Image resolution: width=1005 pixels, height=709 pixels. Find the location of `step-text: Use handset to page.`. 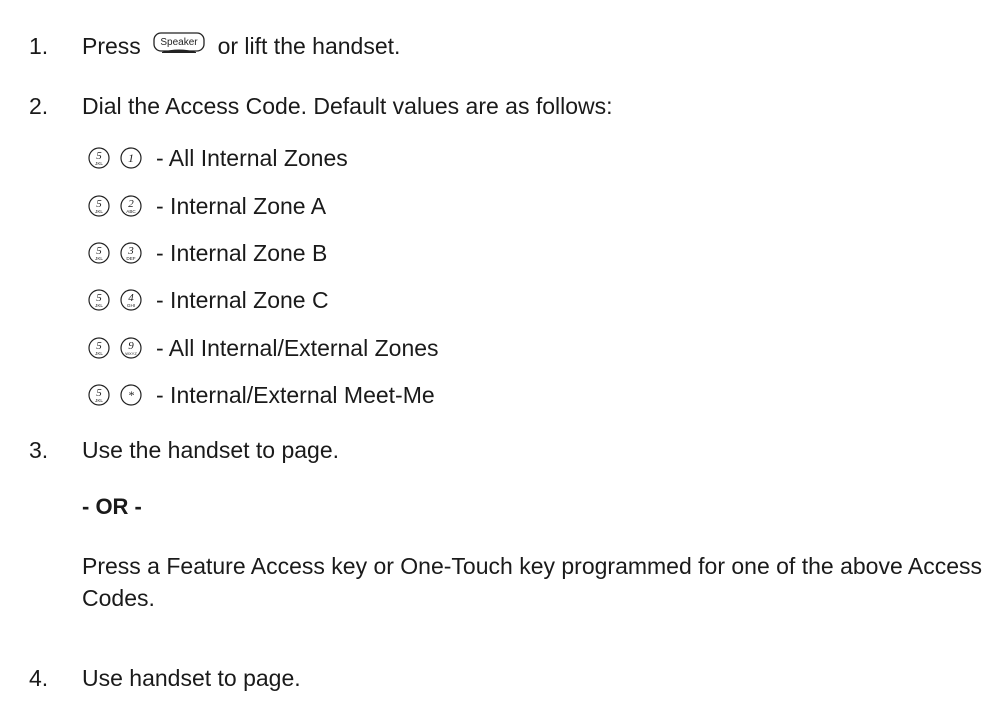

step-text: Use handset to page. is located at coordinates (191, 678).